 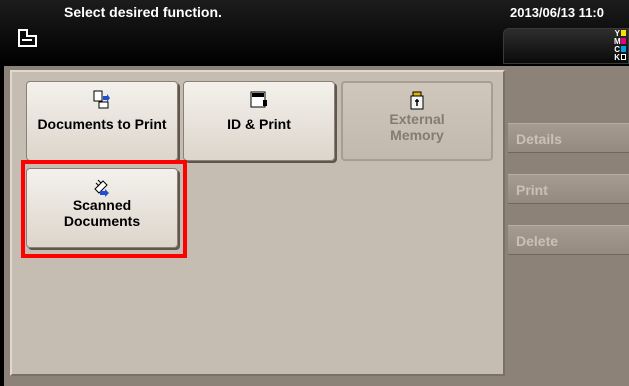 I want to click on date-time: 2013/06/13 11:0, so click(x=557, y=12).